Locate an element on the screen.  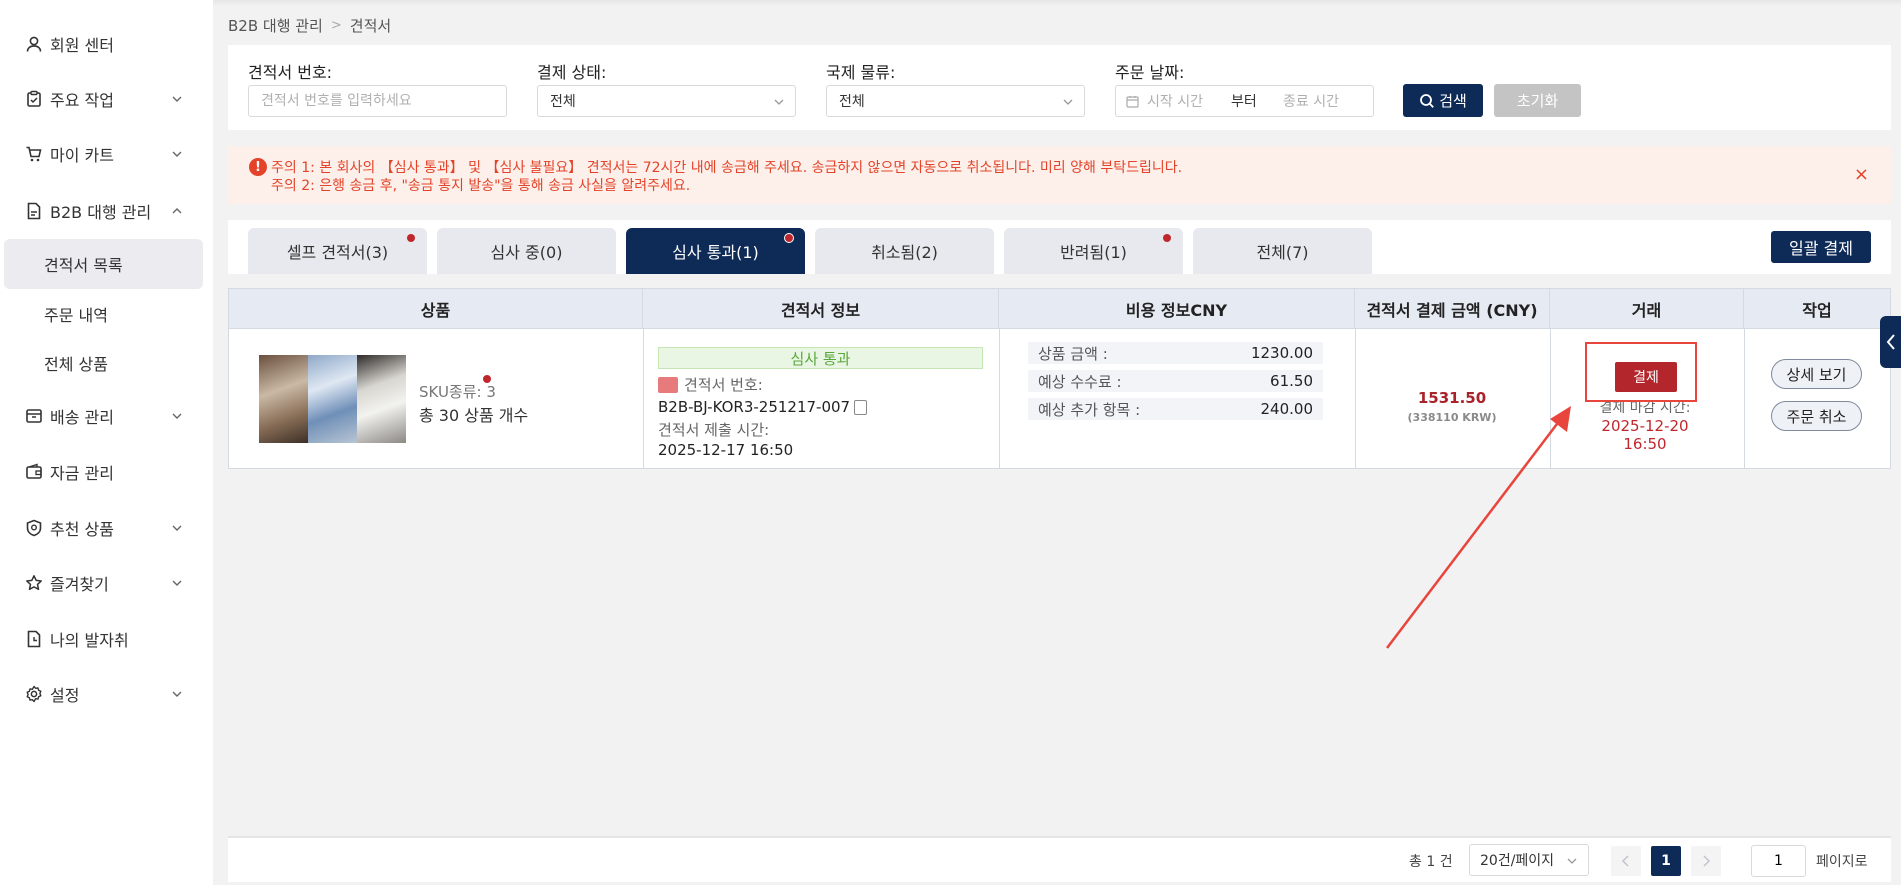
header-quote-info: 견적서 정보 is located at coordinates (821, 309).